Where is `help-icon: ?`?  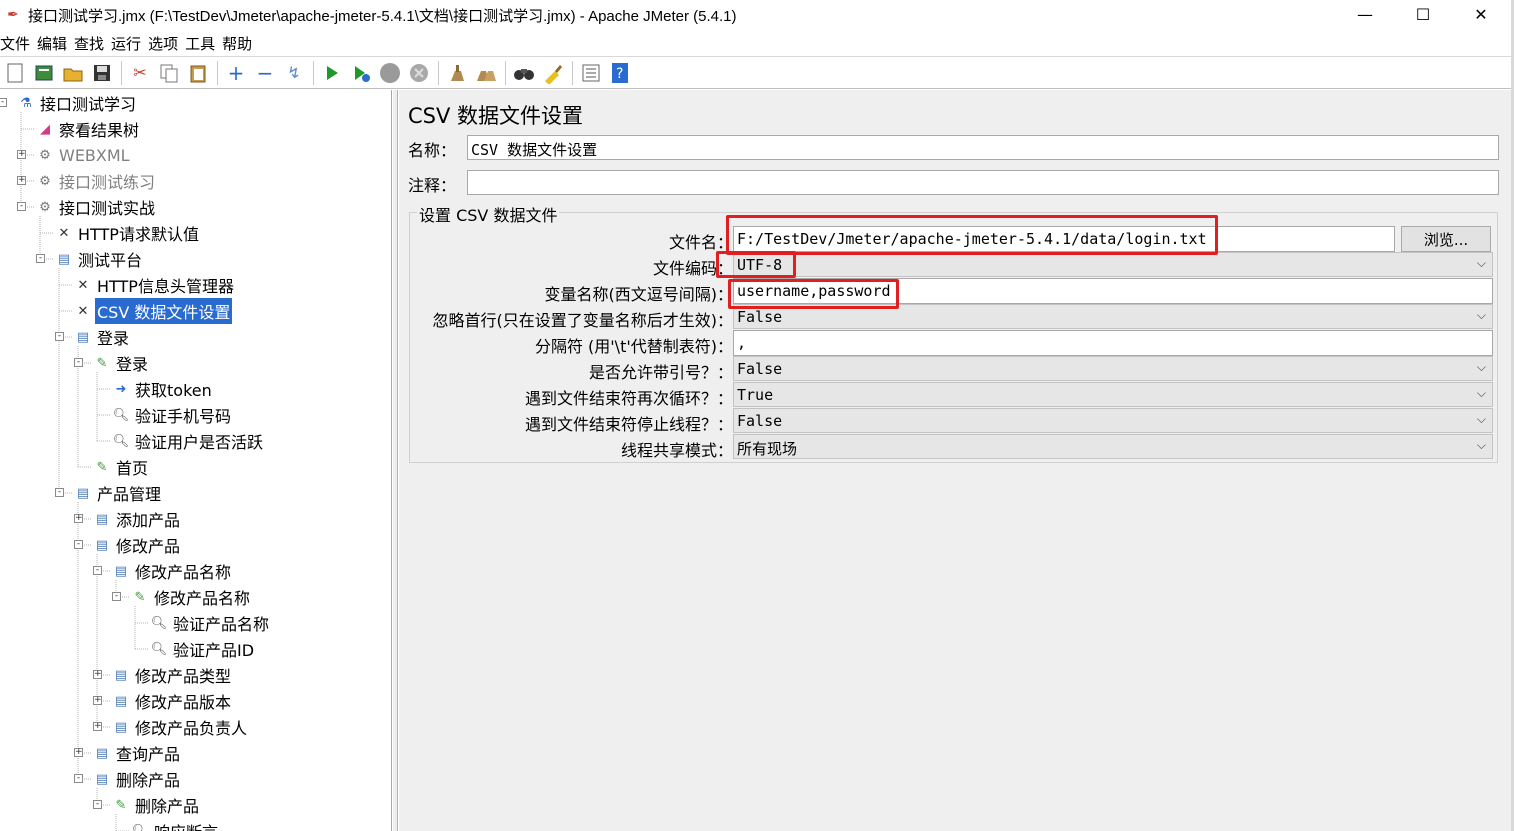
help-icon: ? is located at coordinates (620, 73).